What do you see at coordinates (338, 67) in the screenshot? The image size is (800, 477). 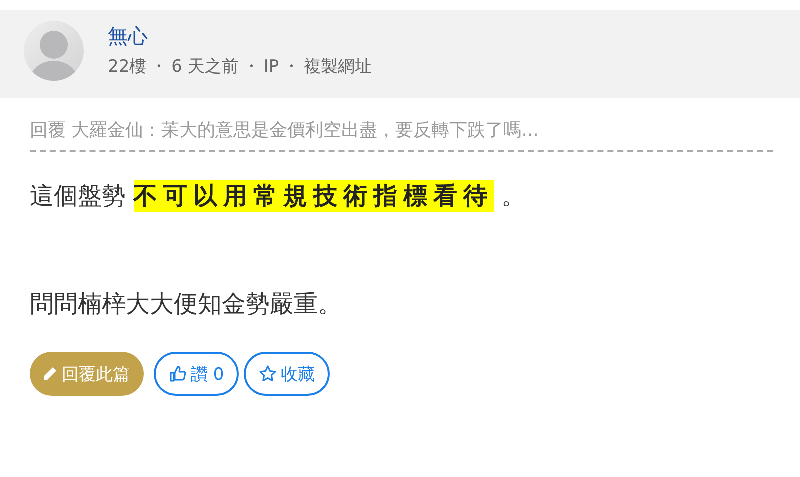 I see `meta-text: 複製網址` at bounding box center [338, 67].